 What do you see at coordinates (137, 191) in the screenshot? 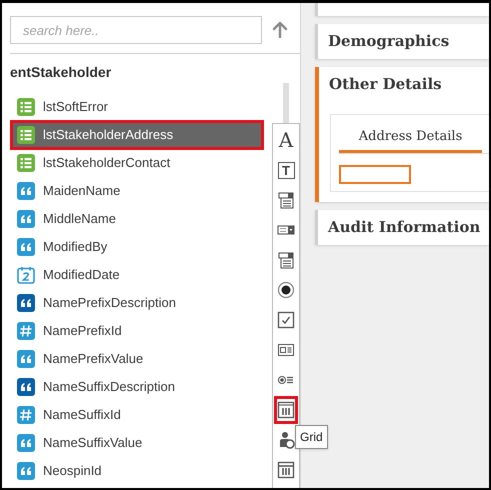
I see `field-item: MaidenName` at bounding box center [137, 191].